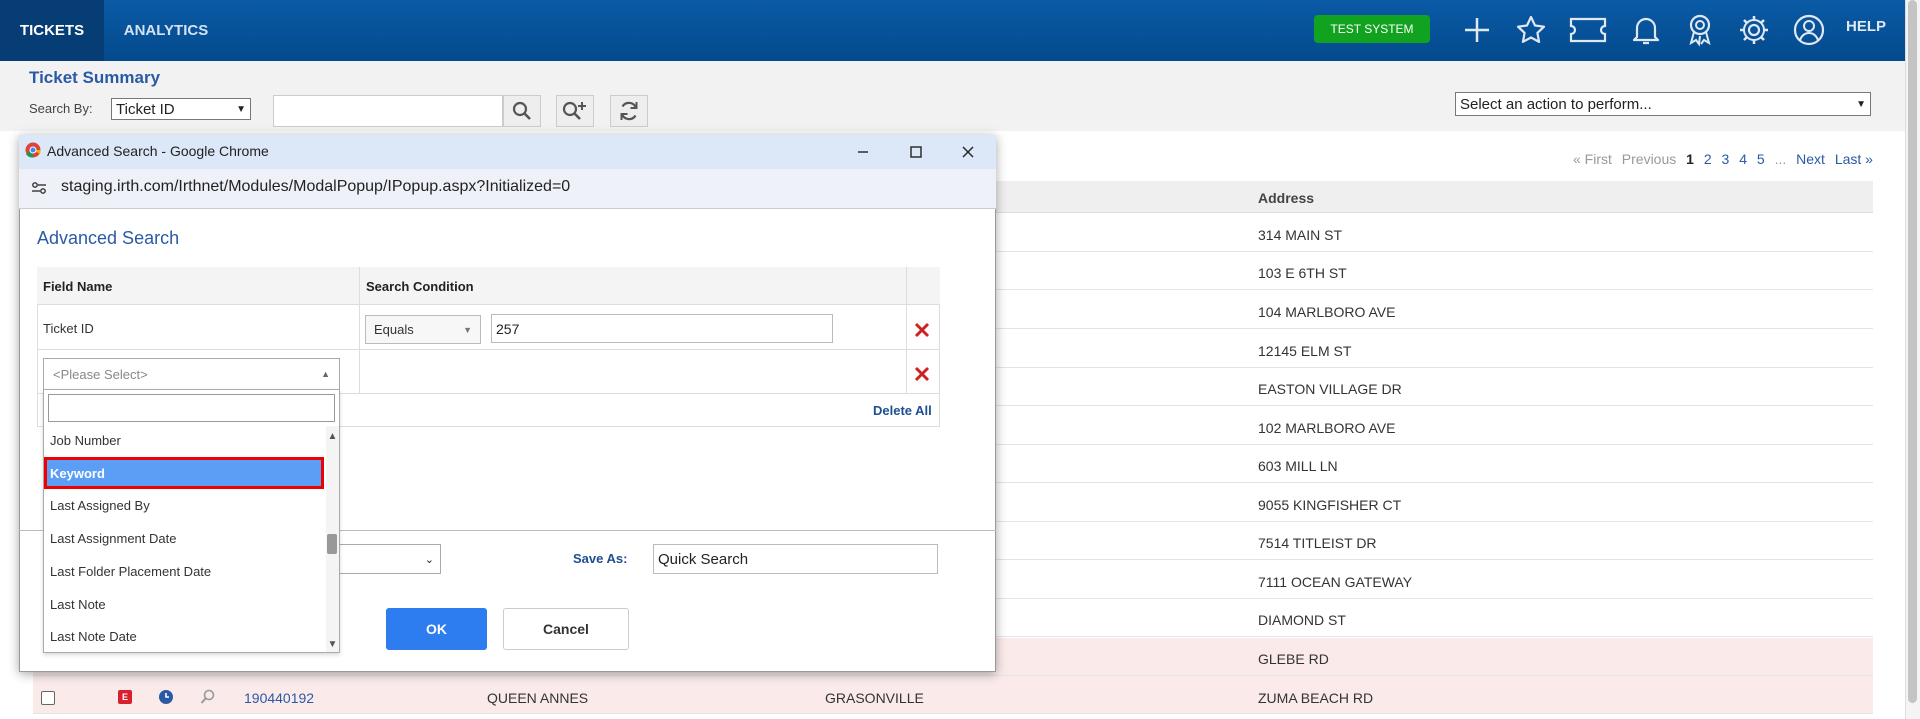 The image size is (1920, 719). What do you see at coordinates (78, 286) in the screenshot?
I see `column-field-name: Field Name` at bounding box center [78, 286].